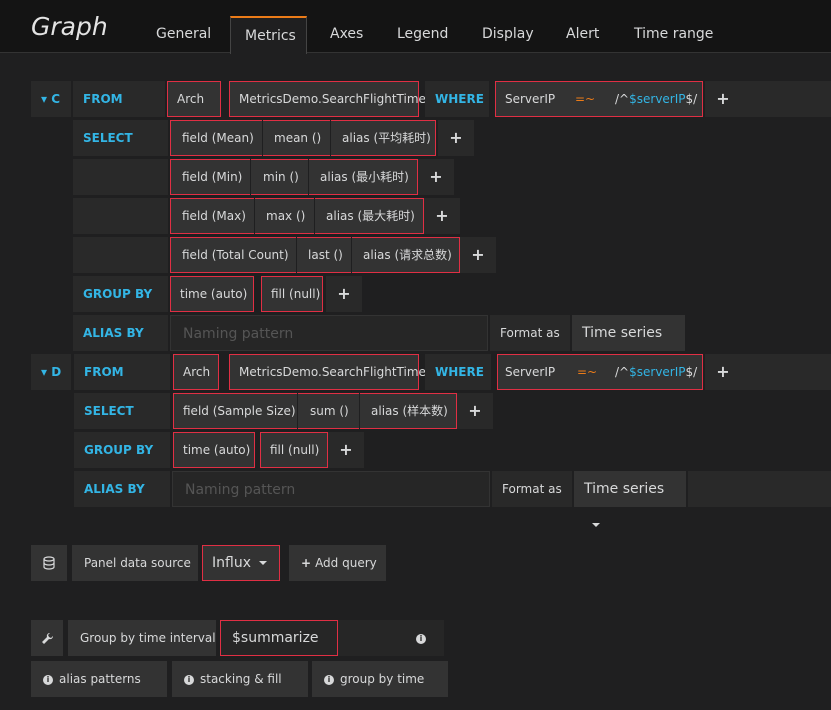 This screenshot has height=710, width=831. I want to click on query-d-collapse-toggle: ▾ D, so click(51, 372).